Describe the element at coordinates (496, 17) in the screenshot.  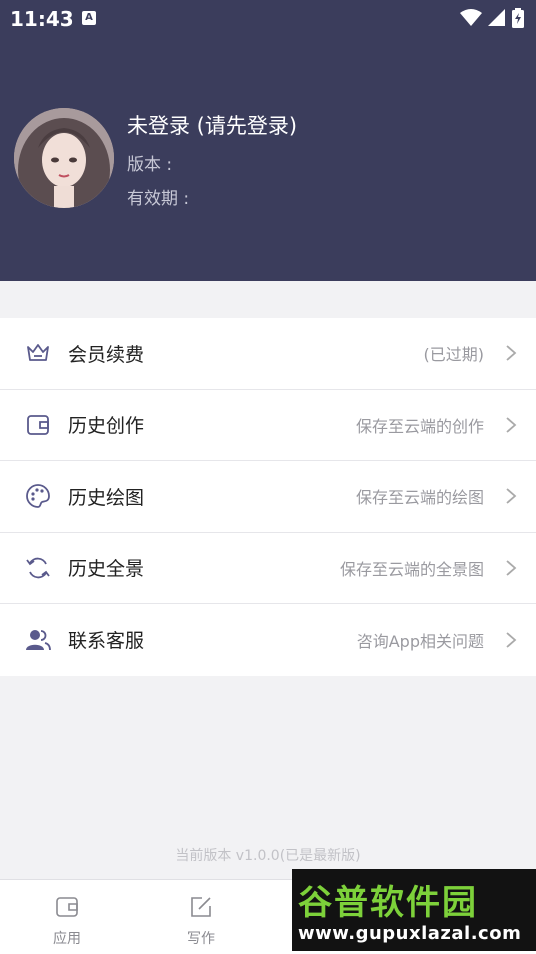
I see `signal-icon` at that location.